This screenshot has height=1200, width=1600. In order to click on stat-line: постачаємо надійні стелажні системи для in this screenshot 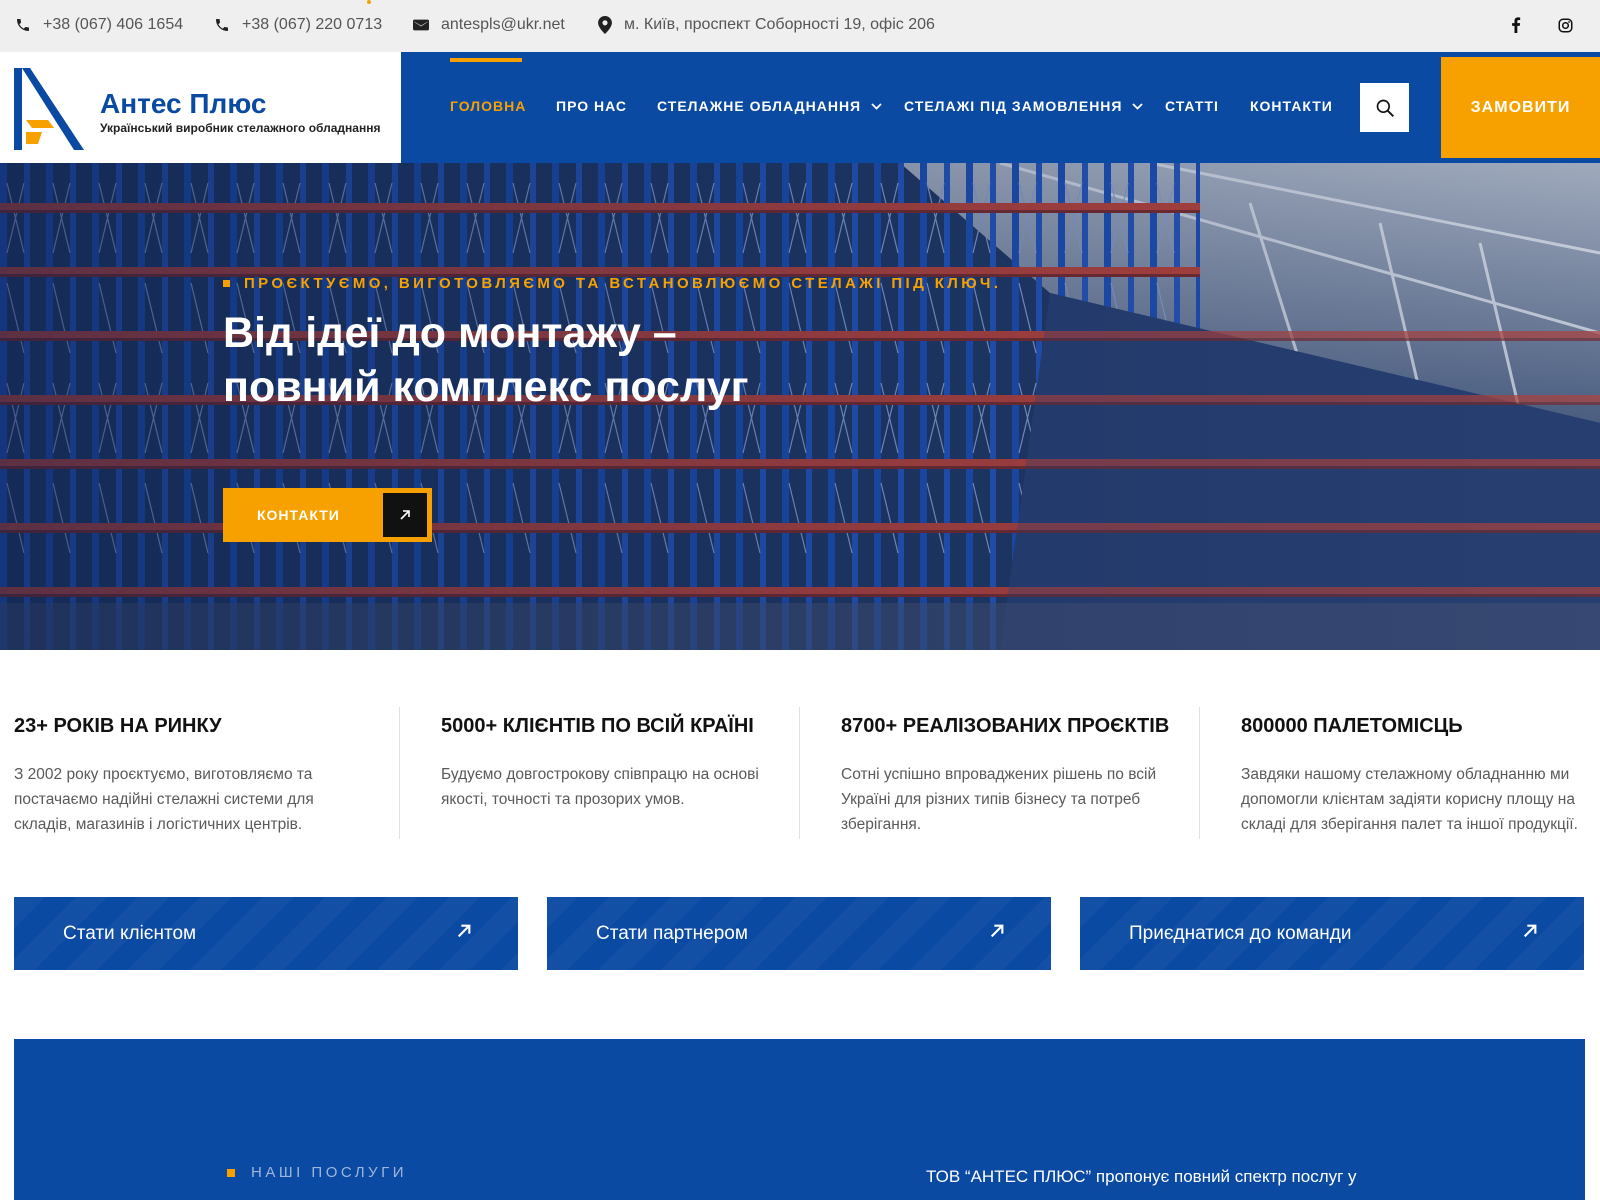, I will do `click(164, 799)`.